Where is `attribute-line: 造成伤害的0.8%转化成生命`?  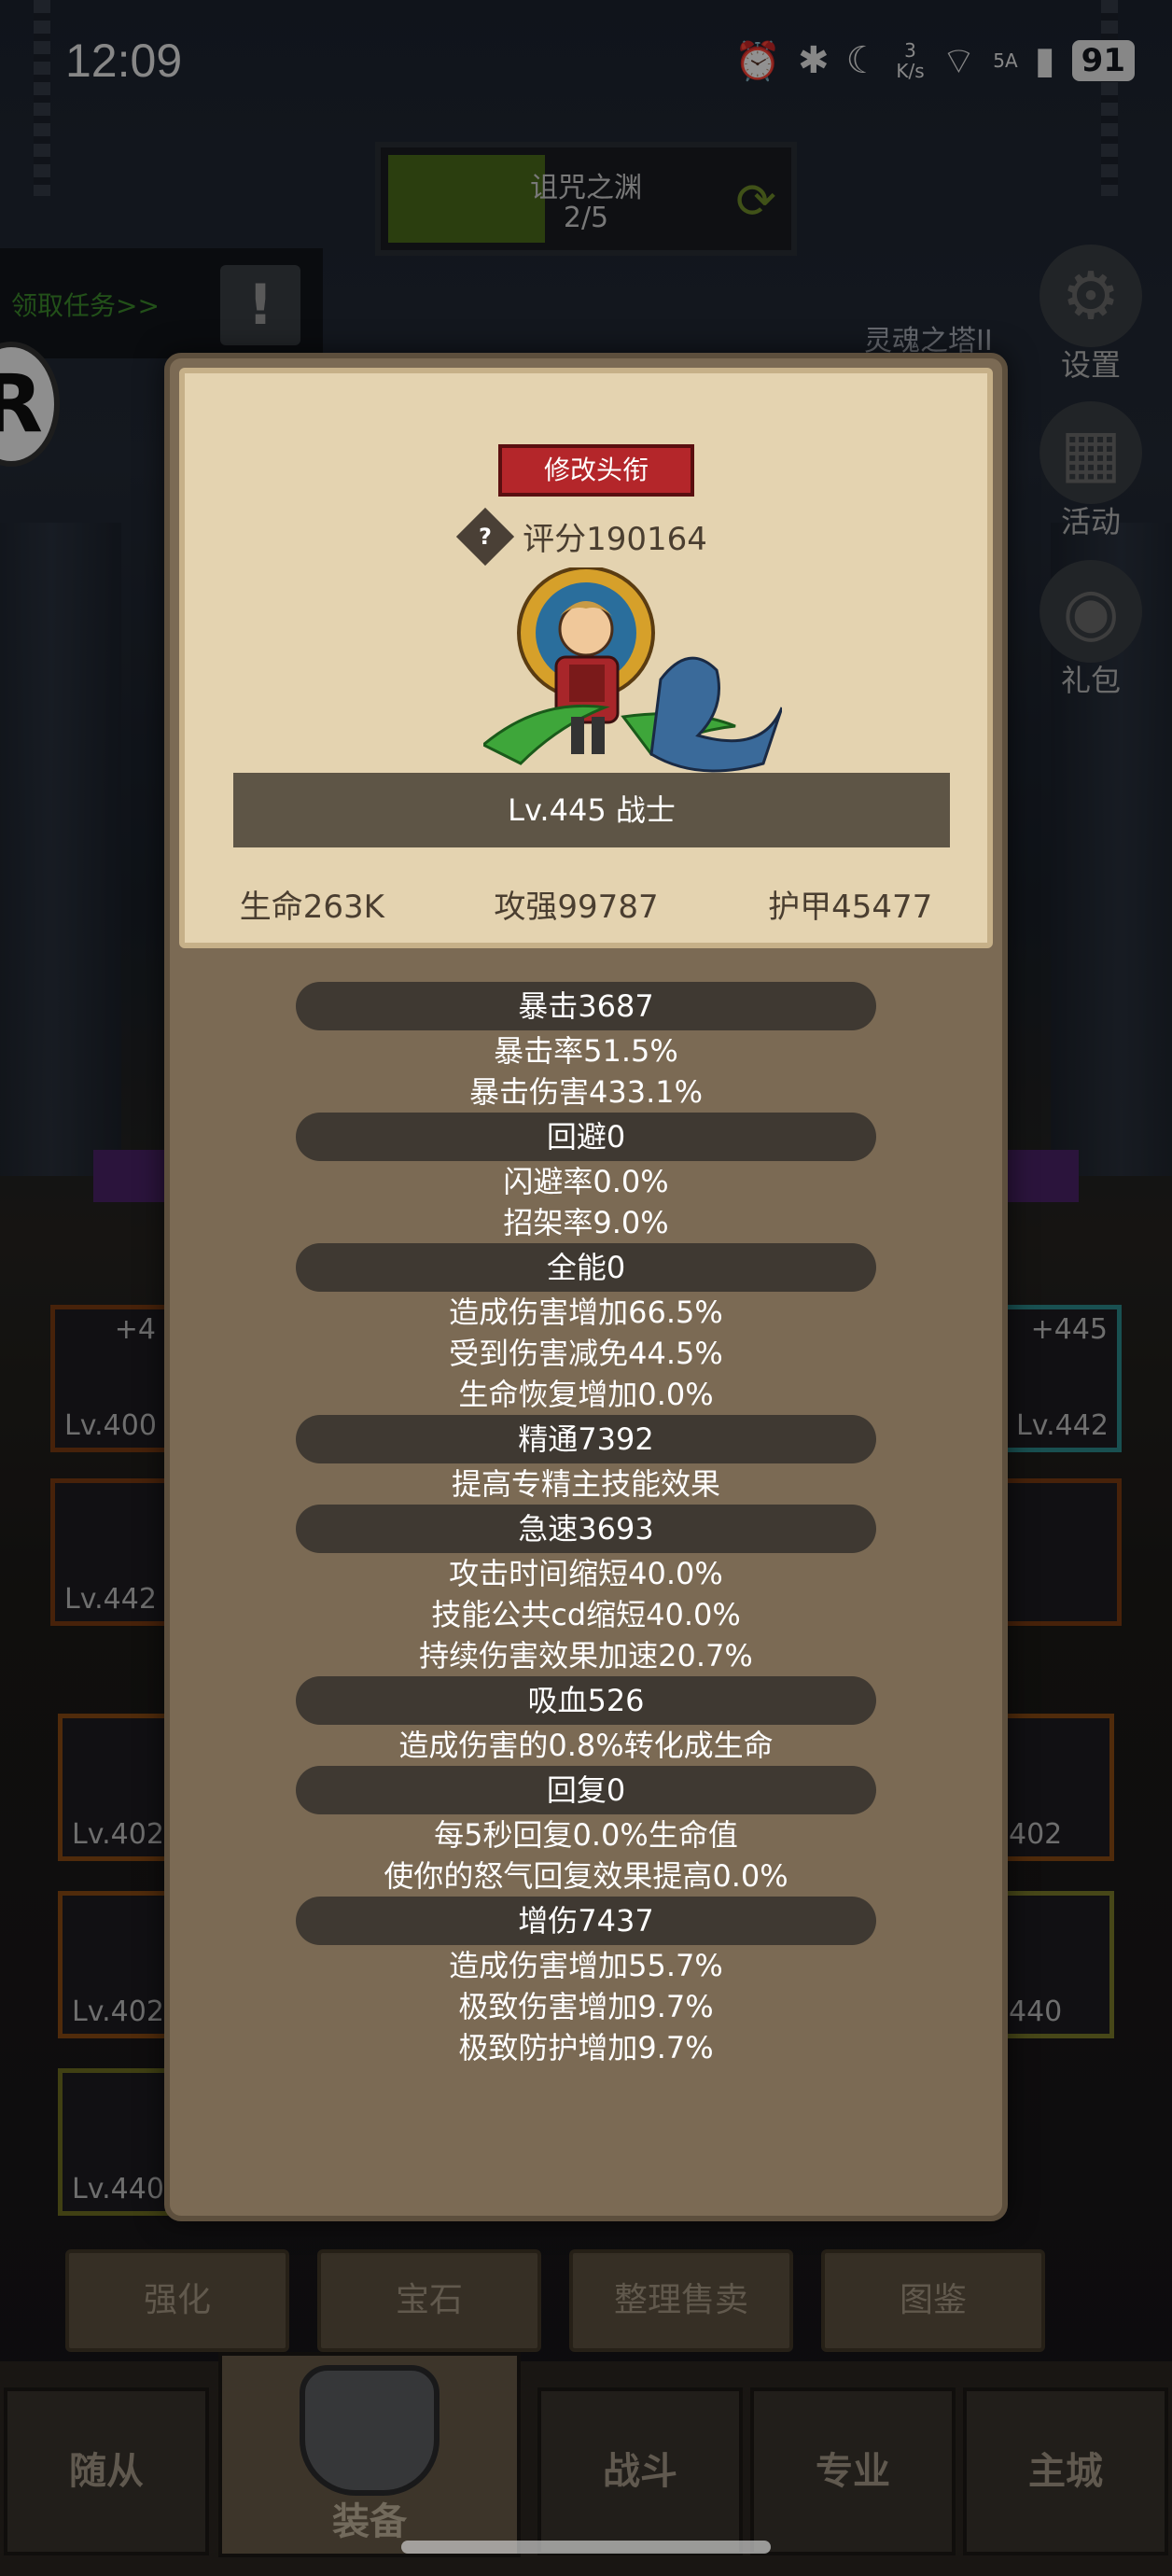 attribute-line: 造成伤害的0.8%转化成生命 is located at coordinates (586, 1745).